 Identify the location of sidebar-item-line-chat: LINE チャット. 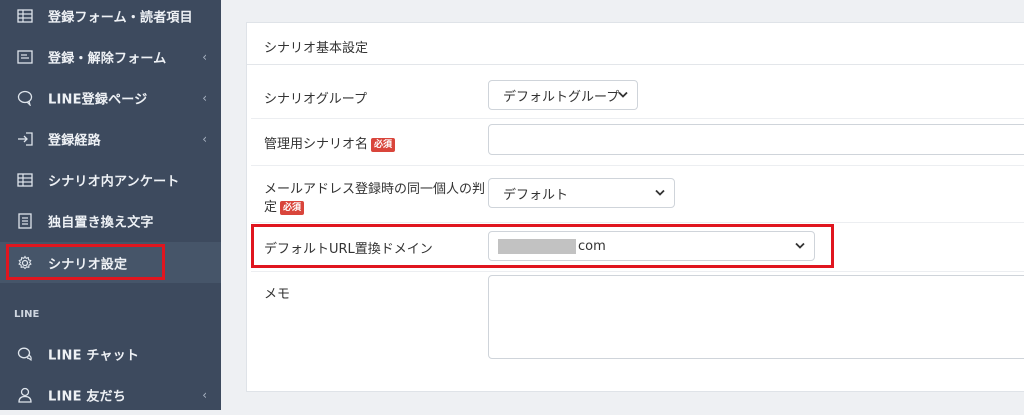
(110, 353).